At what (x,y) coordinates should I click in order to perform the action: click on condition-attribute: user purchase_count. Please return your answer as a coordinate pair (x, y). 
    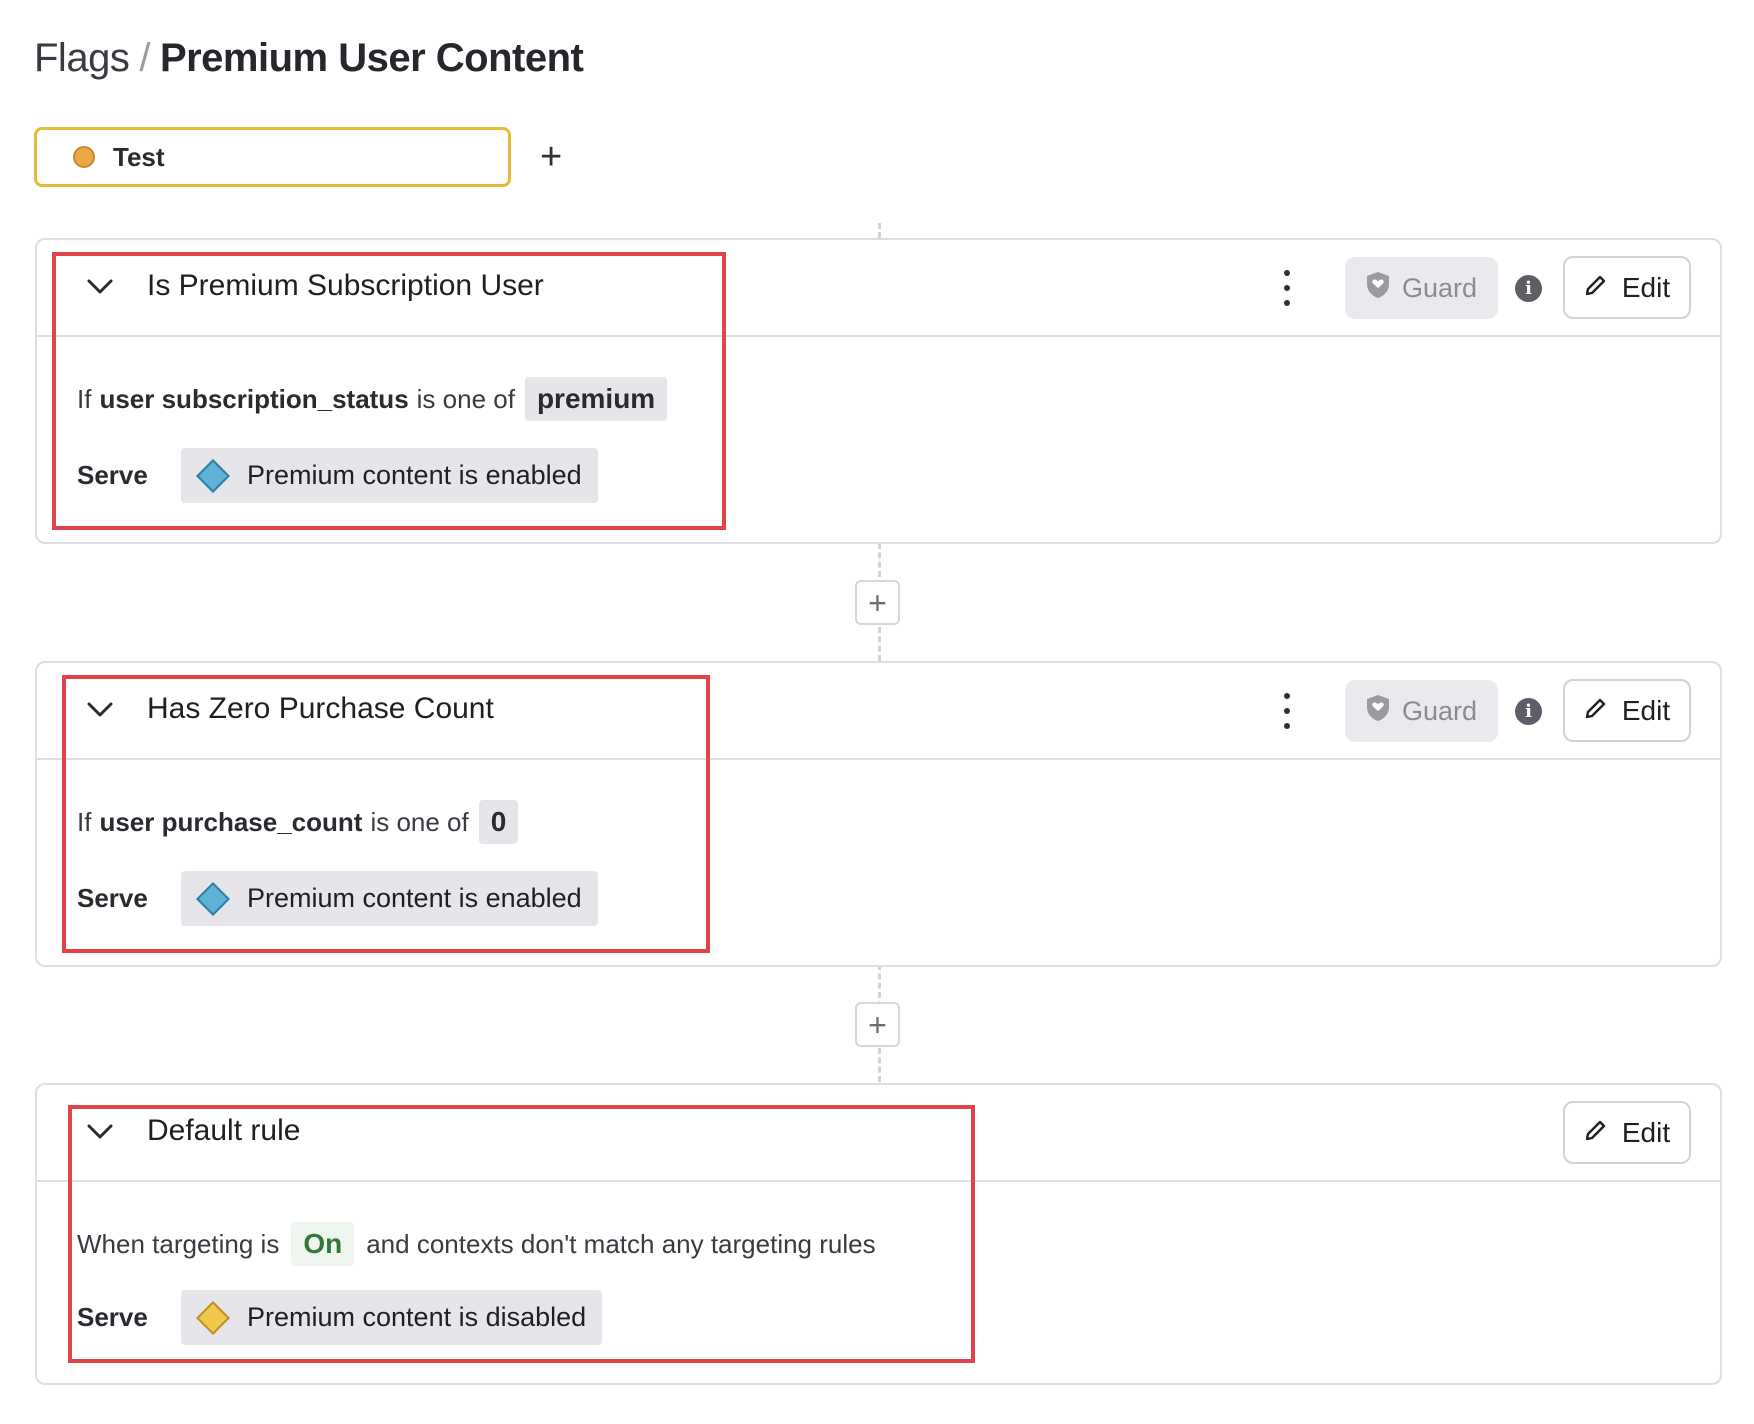
    Looking at the image, I should click on (231, 821).